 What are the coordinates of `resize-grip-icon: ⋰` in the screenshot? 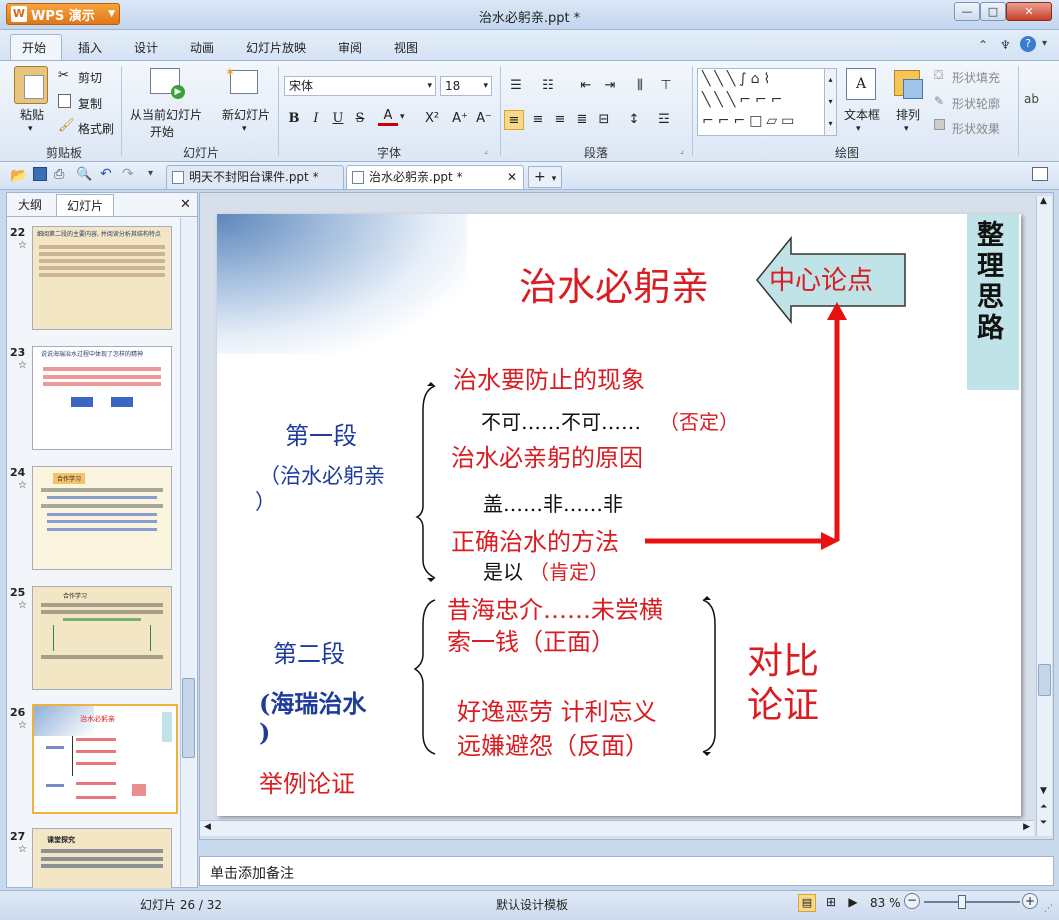 It's located at (1048, 909).